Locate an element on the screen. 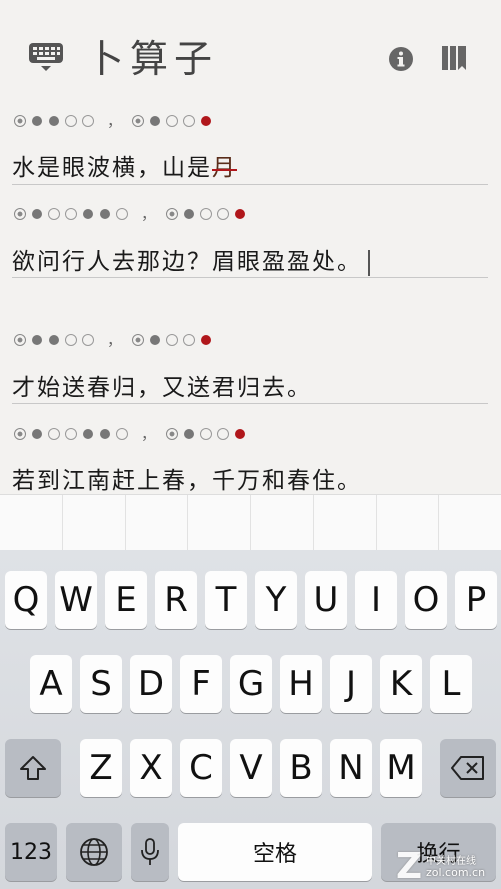 This screenshot has height=889, width=501. key-q: Q is located at coordinates (26, 600).